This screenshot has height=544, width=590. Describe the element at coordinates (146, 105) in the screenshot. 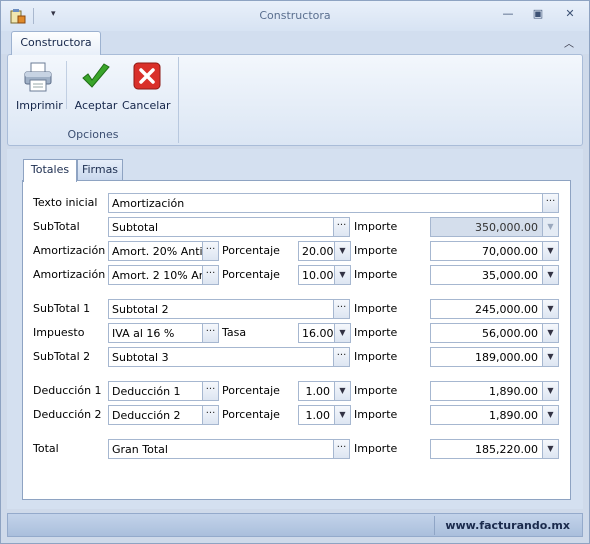

I see `cancel-label: Cancelar` at that location.